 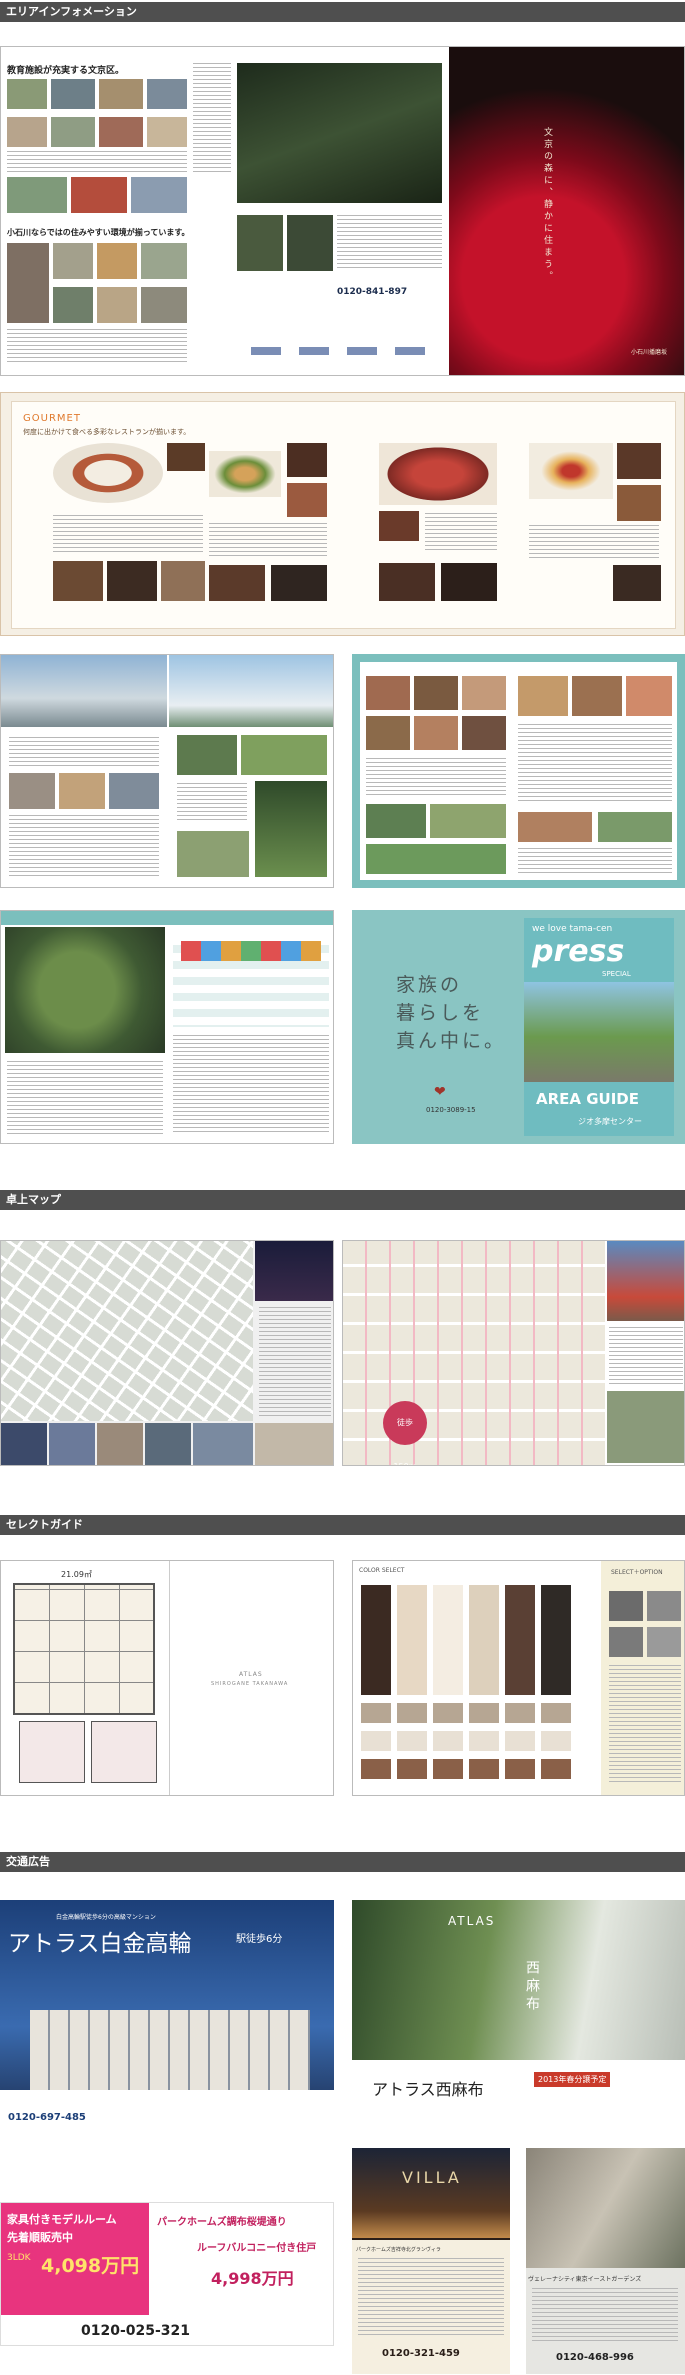 I want to click on color-select-title: COLOR SELECT, so click(x=382, y=1570).